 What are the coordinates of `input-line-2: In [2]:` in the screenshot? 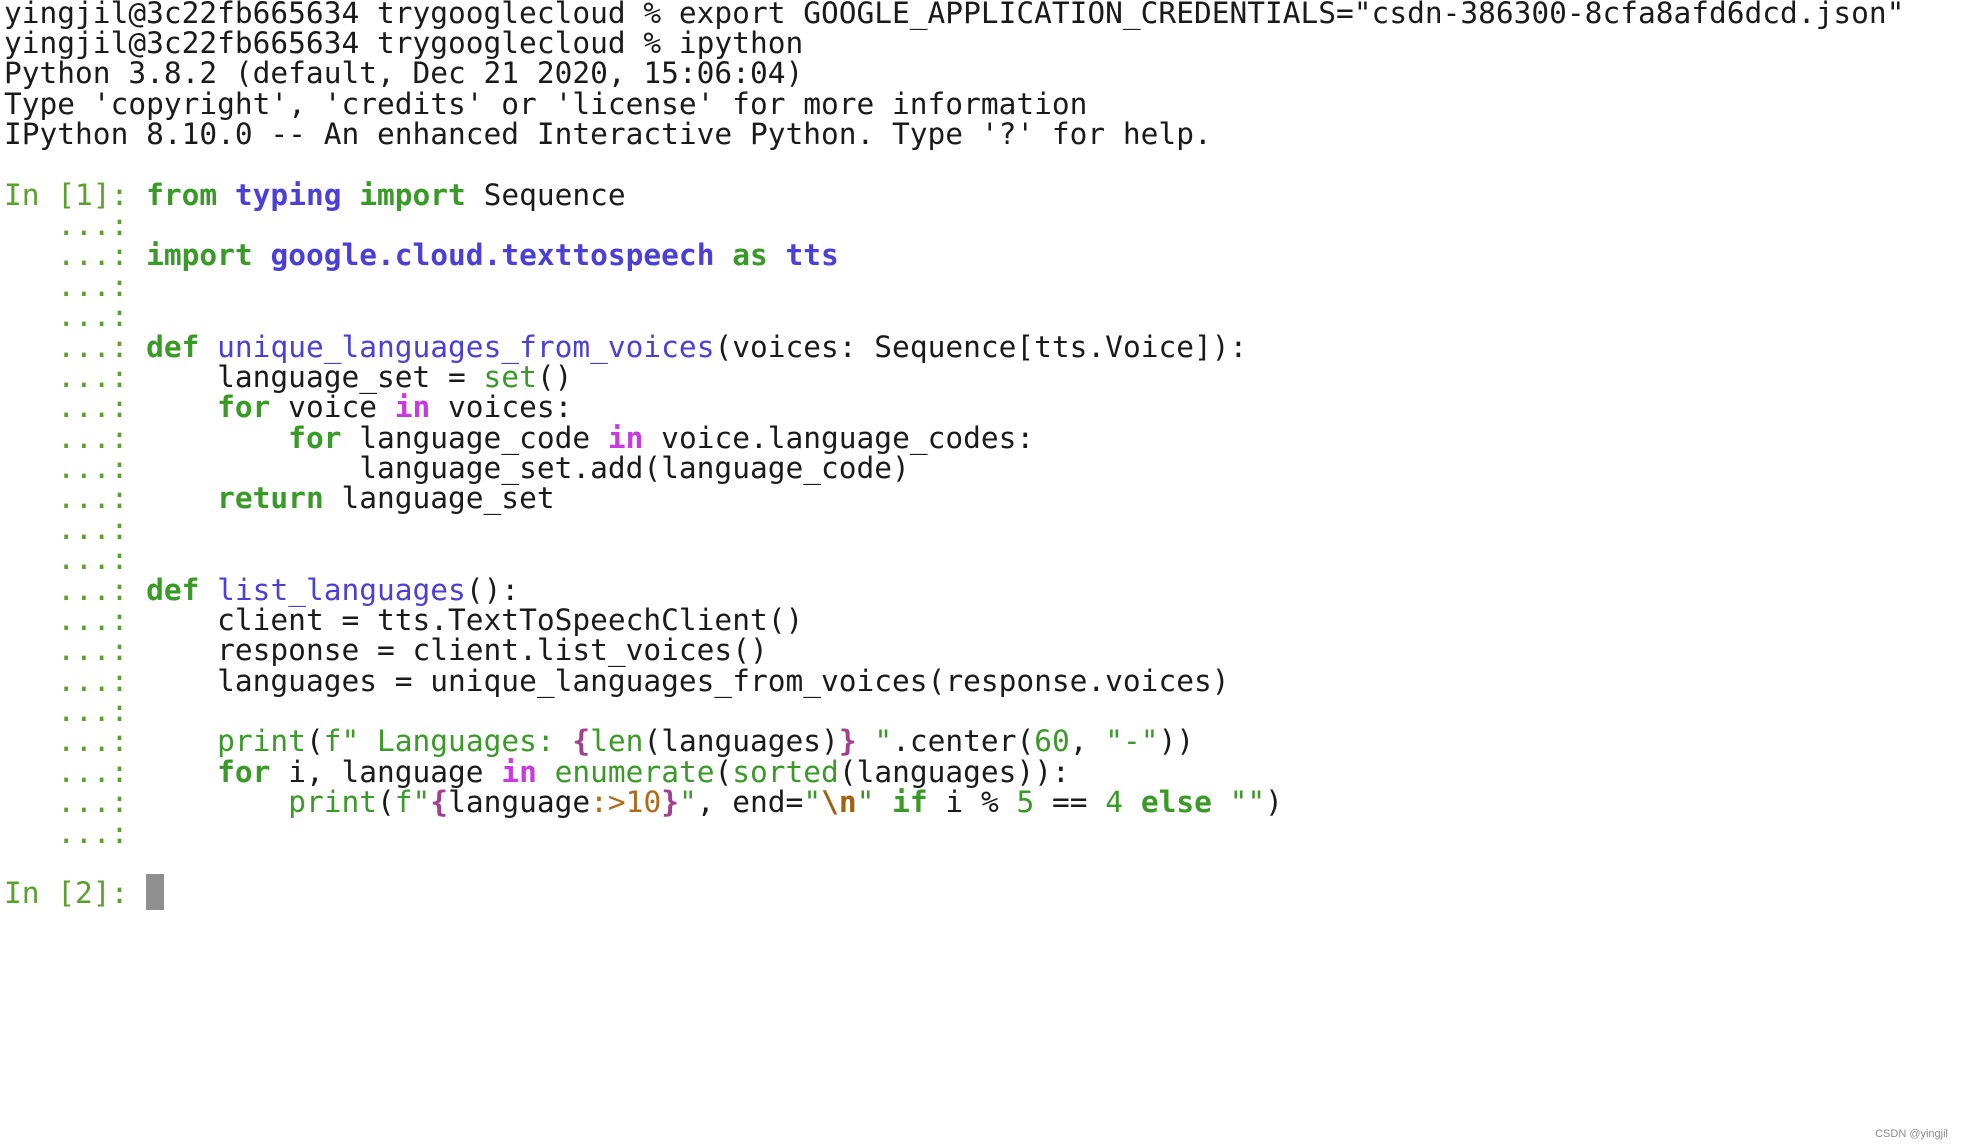 It's located at (84, 893).